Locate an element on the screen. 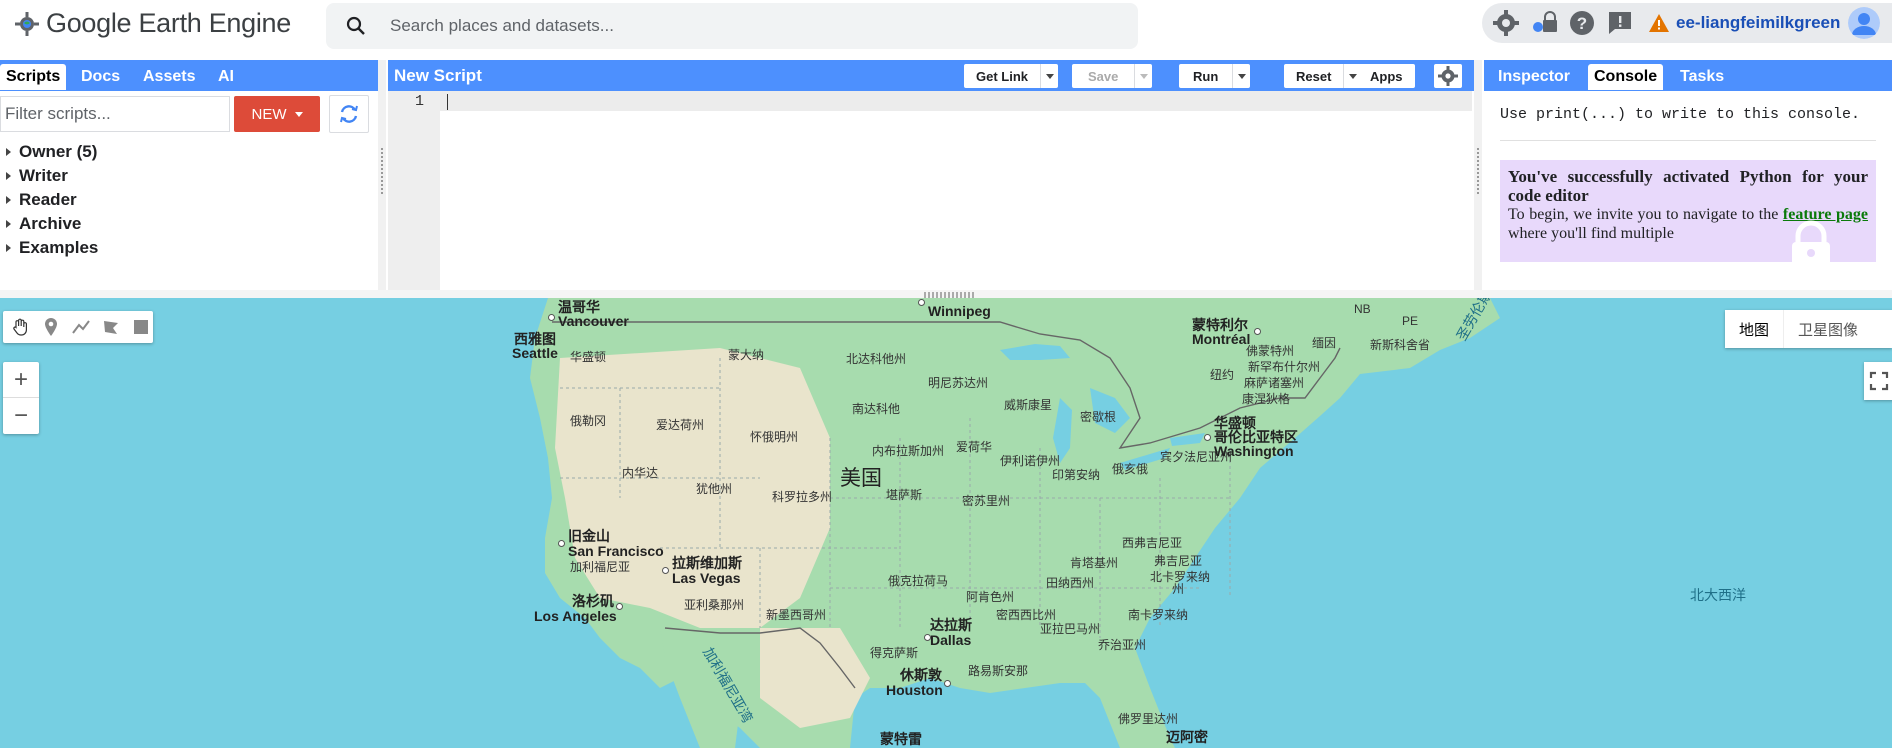  notice-text-2: where you'll find multiple is located at coordinates (1591, 233).